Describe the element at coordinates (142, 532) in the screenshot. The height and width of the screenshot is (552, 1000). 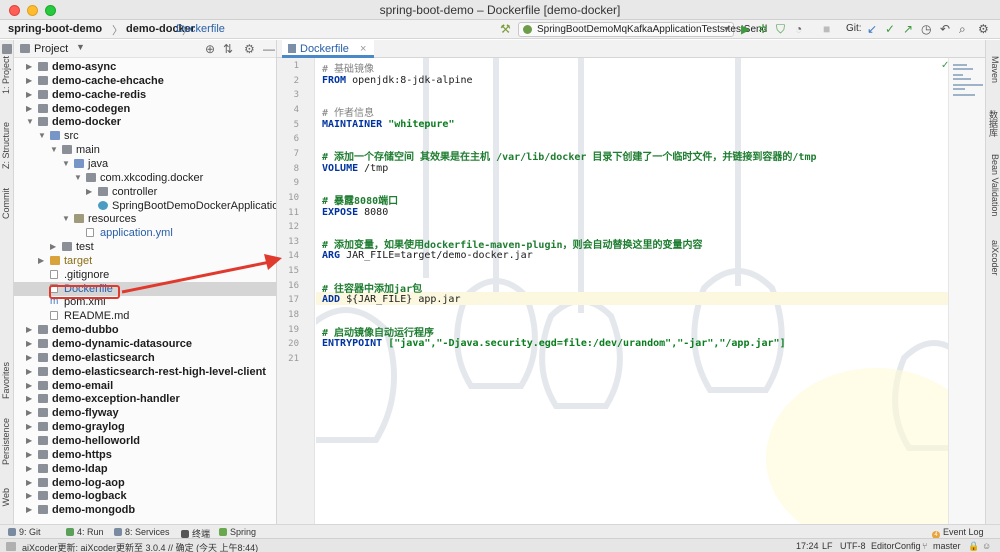
I see `tool-window-services: 8: Services` at that location.